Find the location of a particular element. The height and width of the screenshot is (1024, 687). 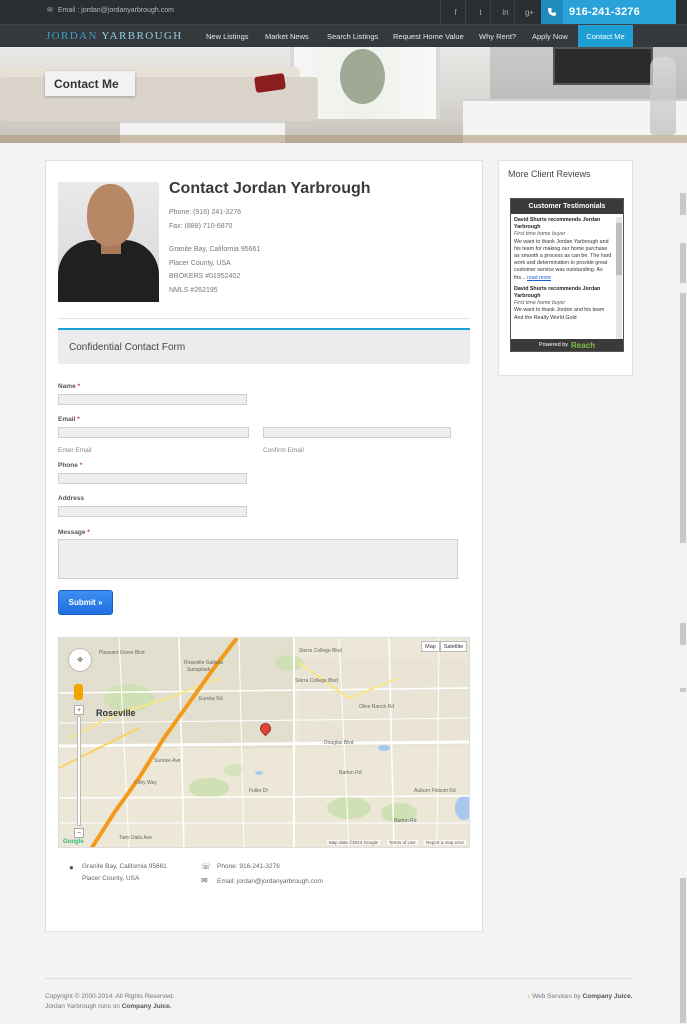

contact-heading: Contact Jordan Yarbrough is located at coordinates (270, 188).